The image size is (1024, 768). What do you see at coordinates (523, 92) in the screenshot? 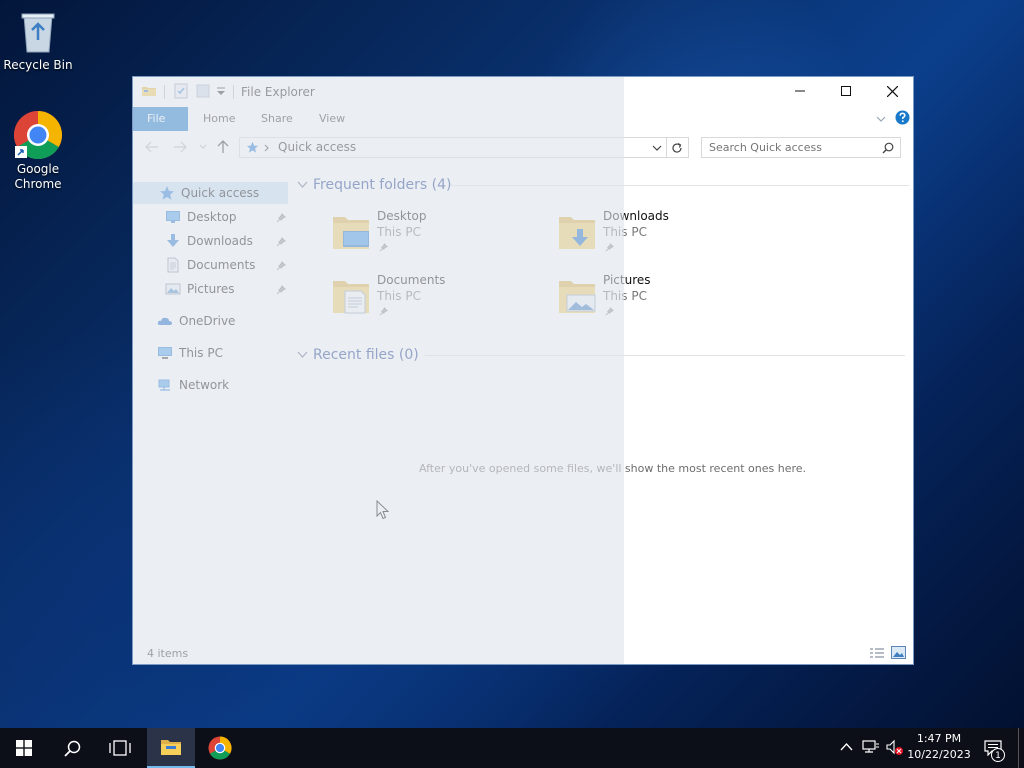
I see `title-bar: File Explorer` at bounding box center [523, 92].